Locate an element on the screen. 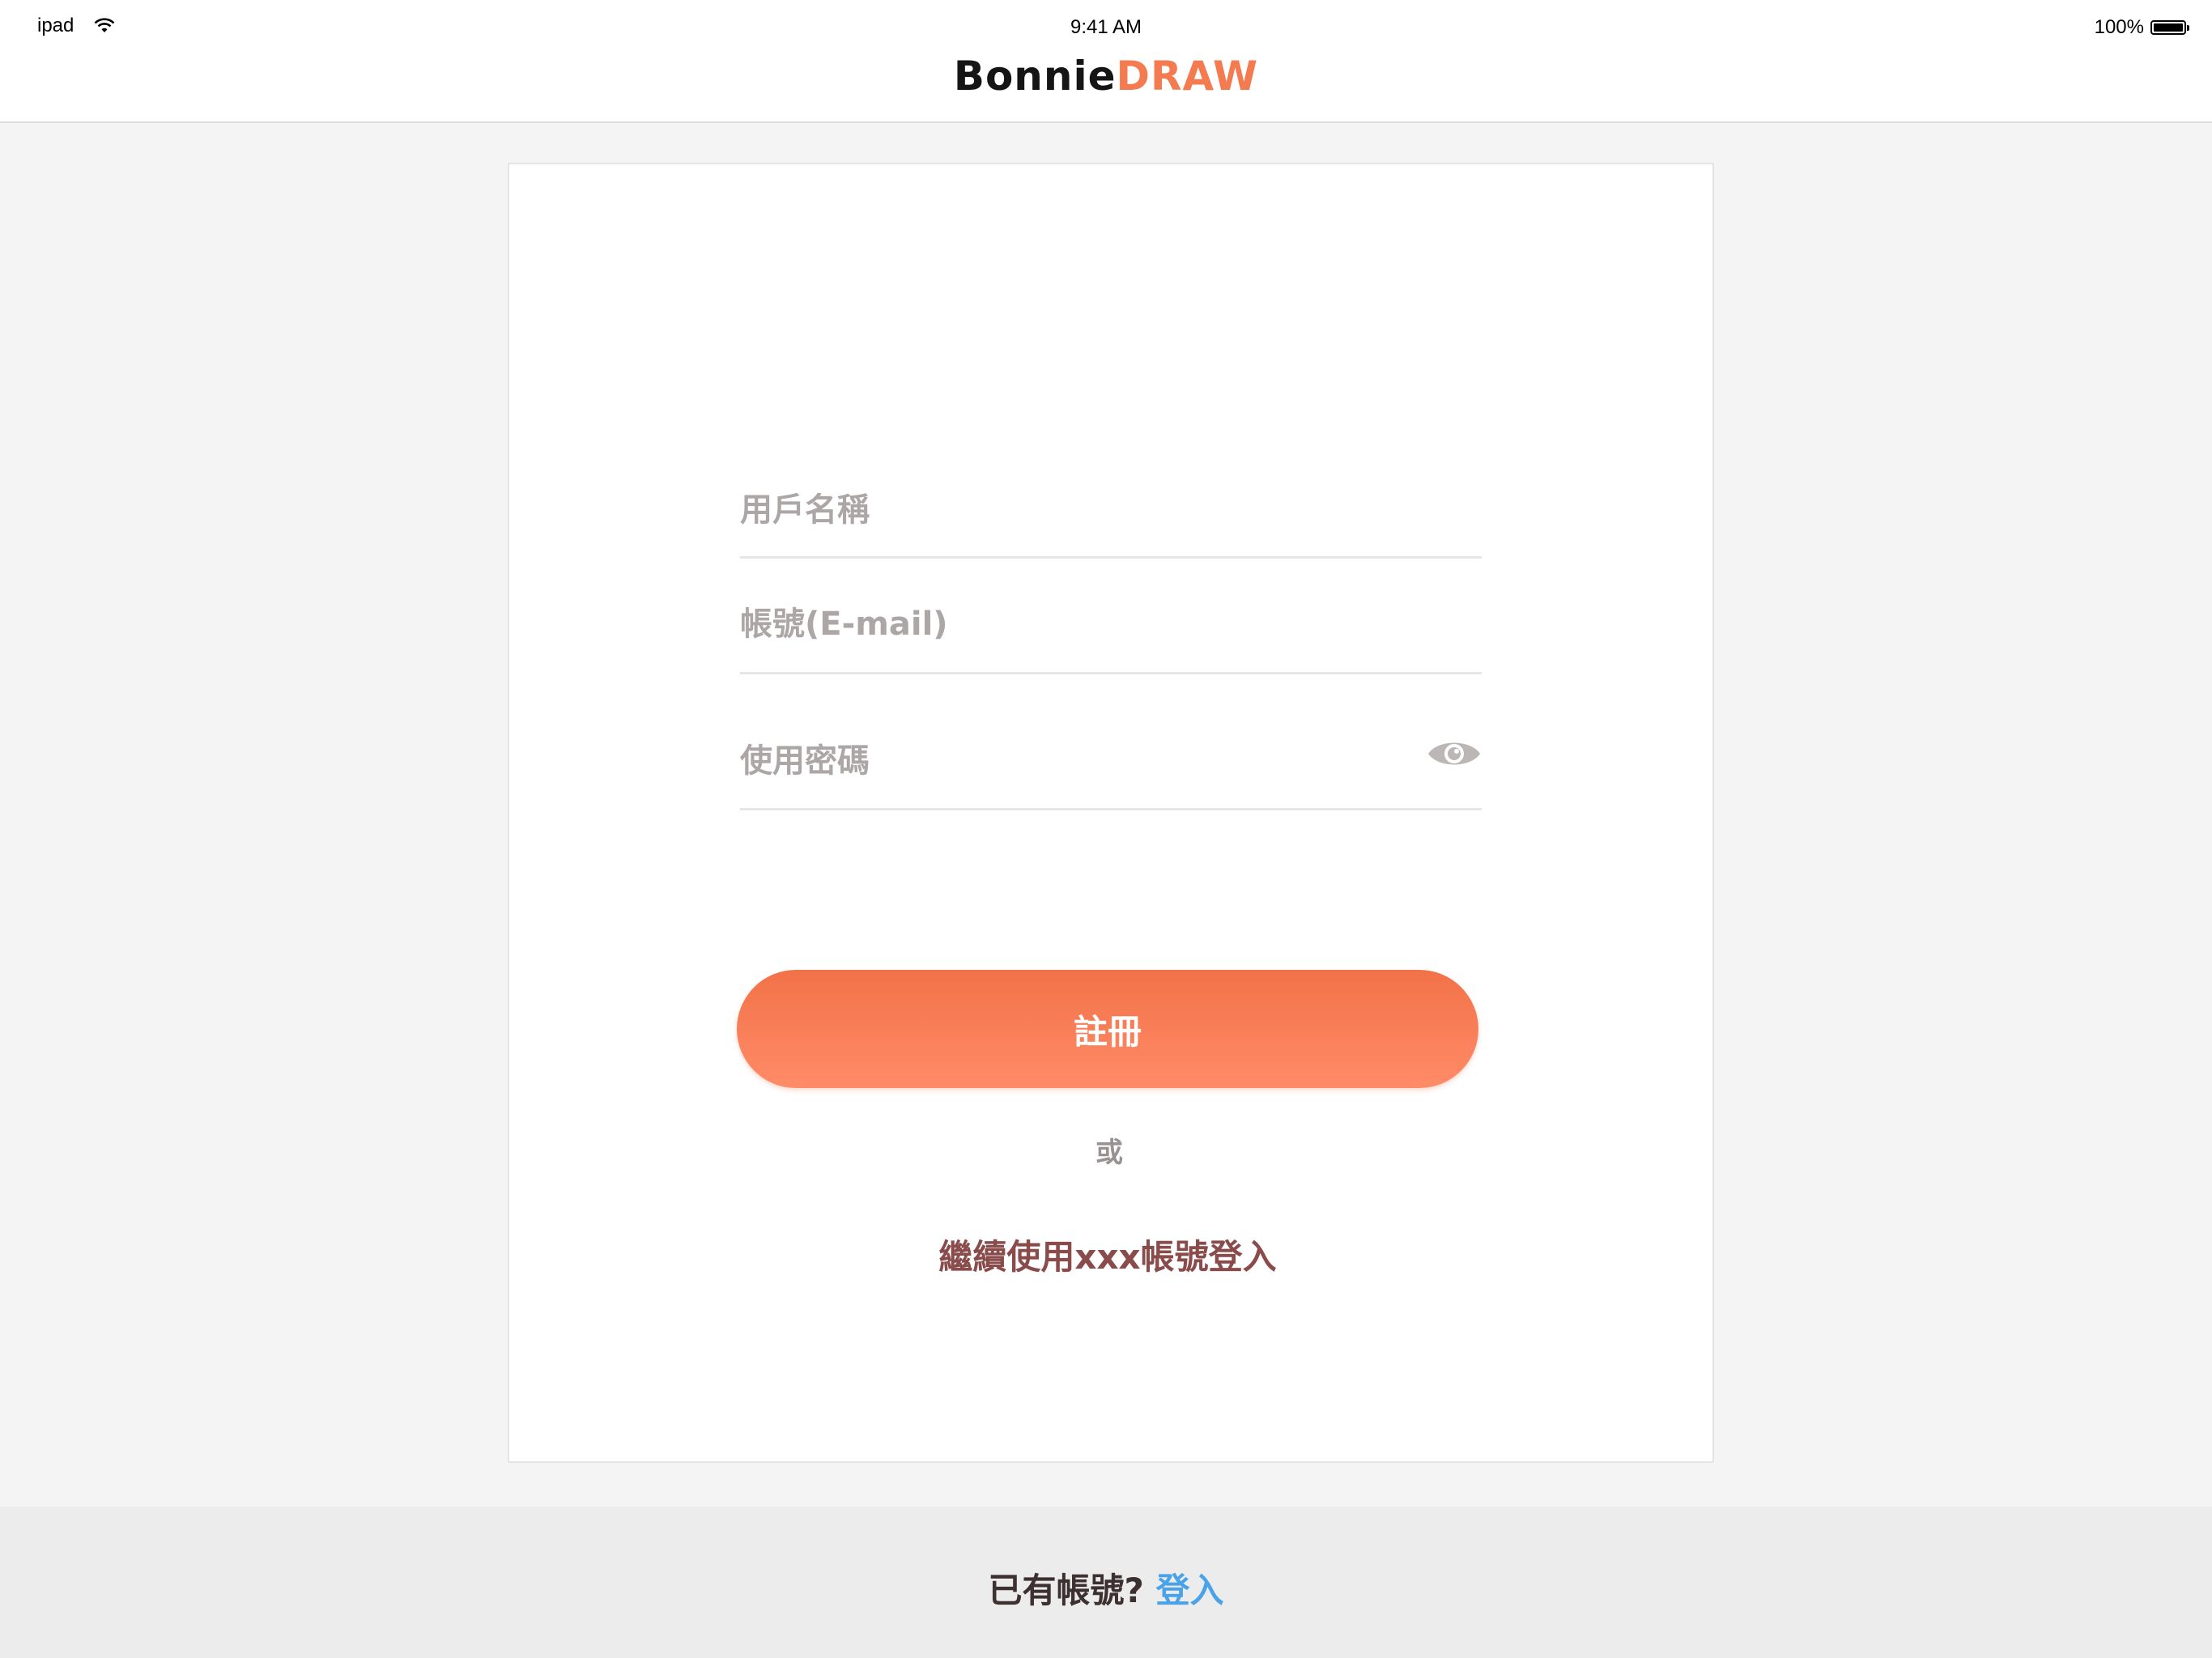 The width and height of the screenshot is (2212, 1658). password-input is located at coordinates (1072, 761).